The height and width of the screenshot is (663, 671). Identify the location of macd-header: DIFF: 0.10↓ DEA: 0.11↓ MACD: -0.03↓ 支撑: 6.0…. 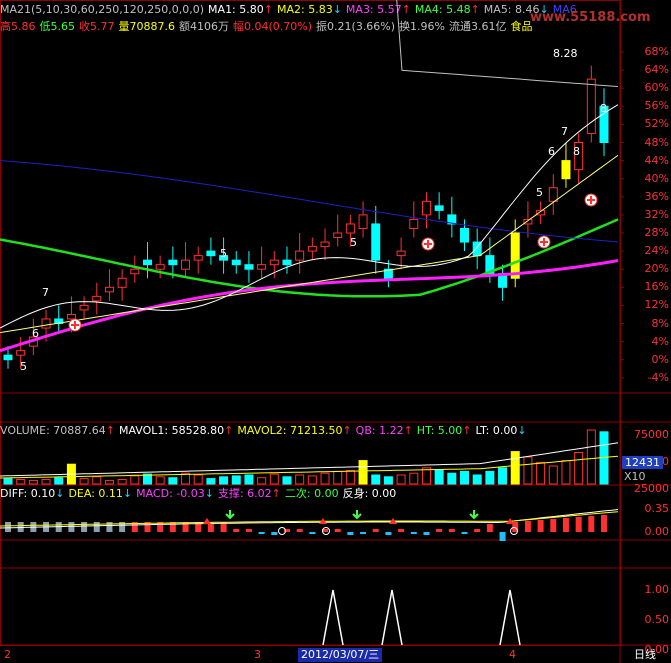
(200, 494).